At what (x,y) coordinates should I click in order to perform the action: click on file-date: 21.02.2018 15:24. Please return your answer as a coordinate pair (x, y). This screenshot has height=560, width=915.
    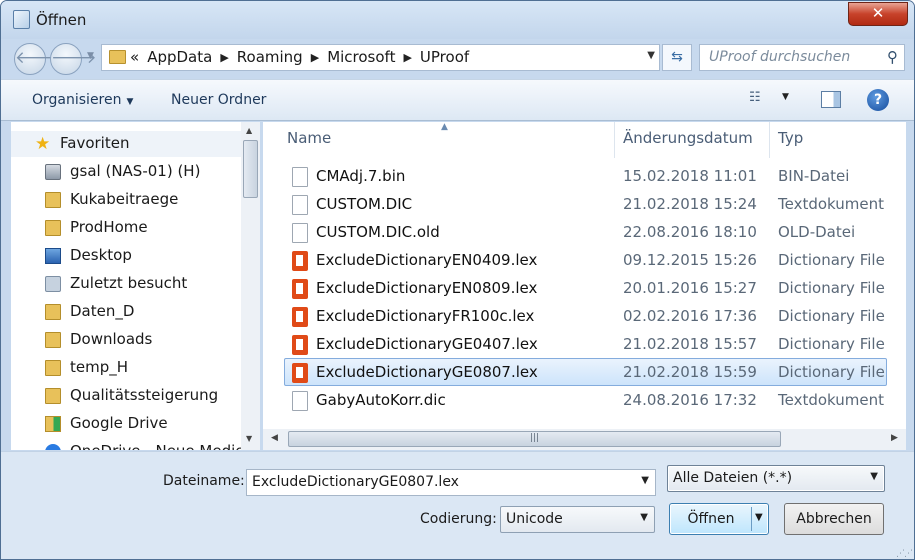
    Looking at the image, I should click on (690, 204).